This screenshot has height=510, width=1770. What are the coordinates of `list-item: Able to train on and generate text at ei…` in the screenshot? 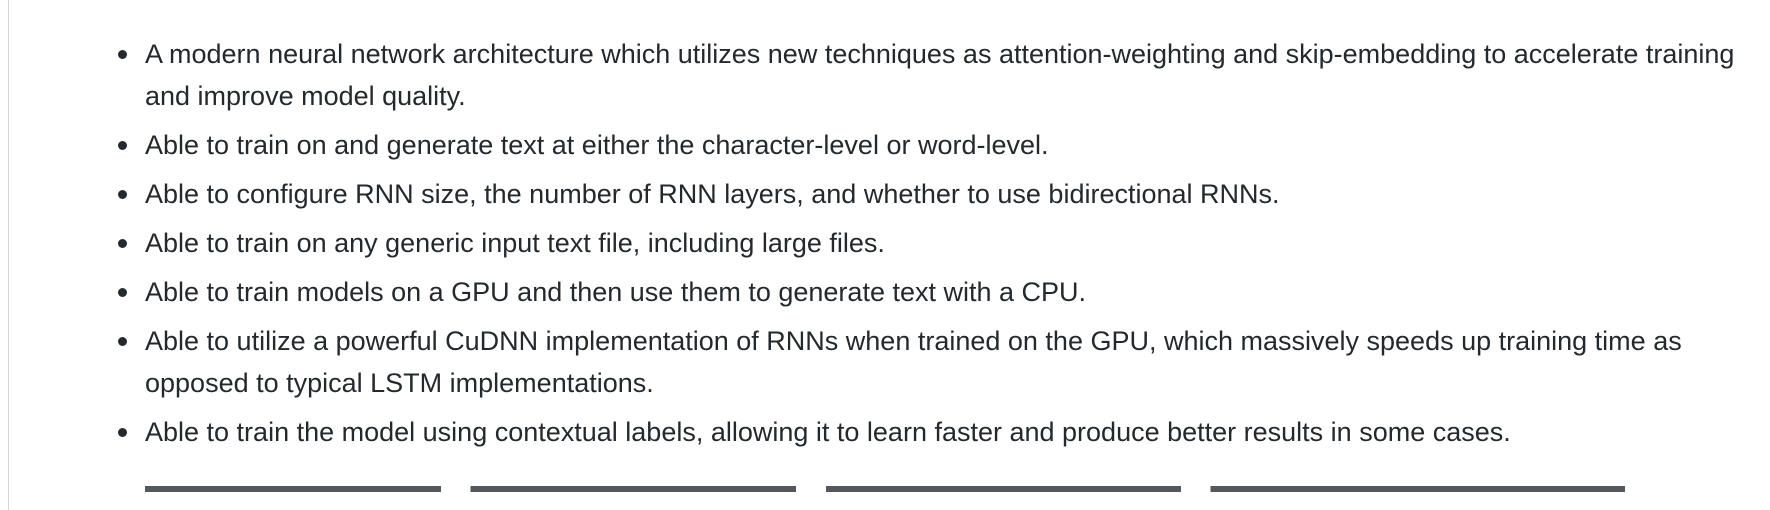 It's located at (931, 145).